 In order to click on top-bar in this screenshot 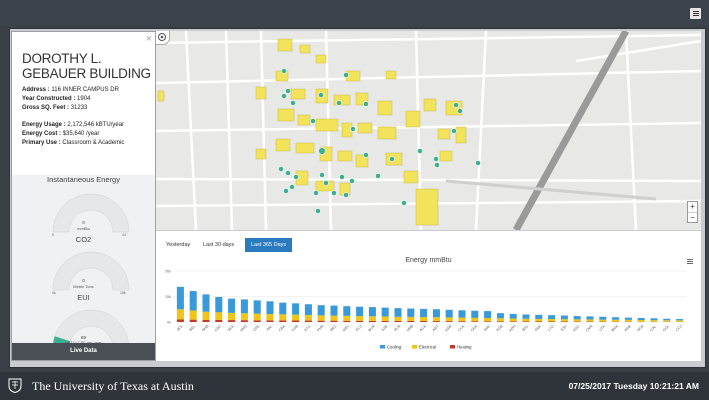, I will do `click(354, 13)`.